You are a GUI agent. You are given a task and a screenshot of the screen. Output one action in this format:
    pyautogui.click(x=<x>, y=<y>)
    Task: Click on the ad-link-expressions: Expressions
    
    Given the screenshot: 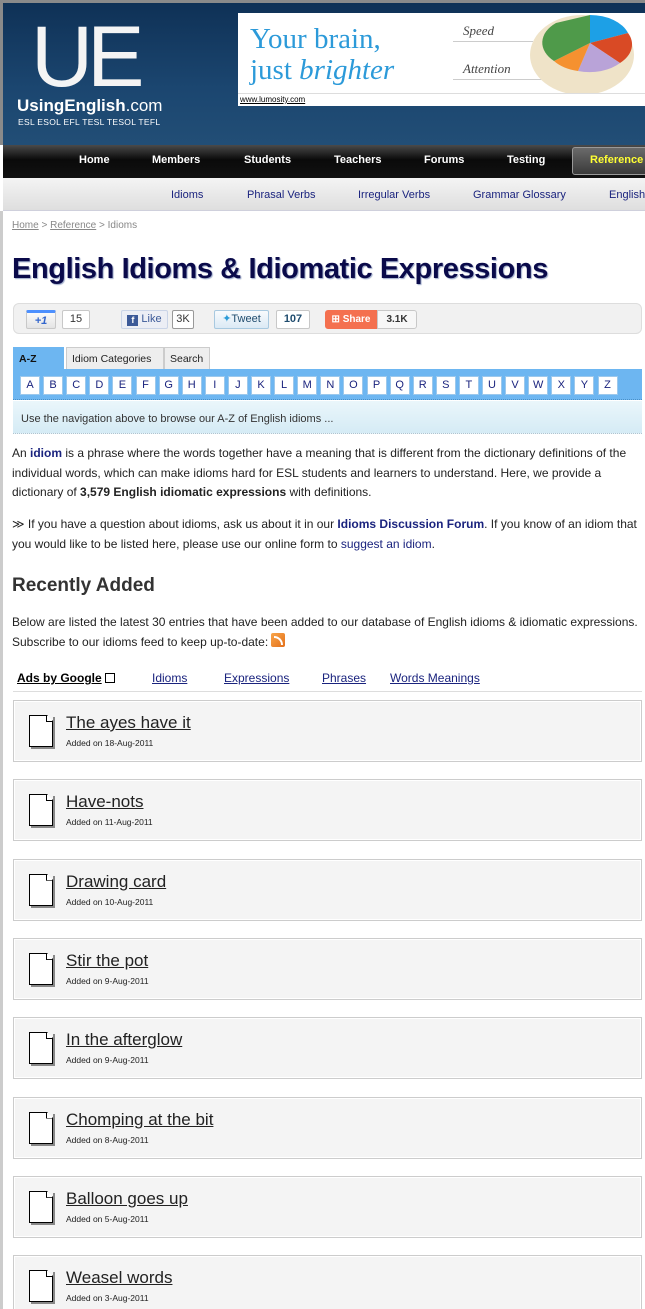 What is the action you would take?
    pyautogui.click(x=256, y=678)
    